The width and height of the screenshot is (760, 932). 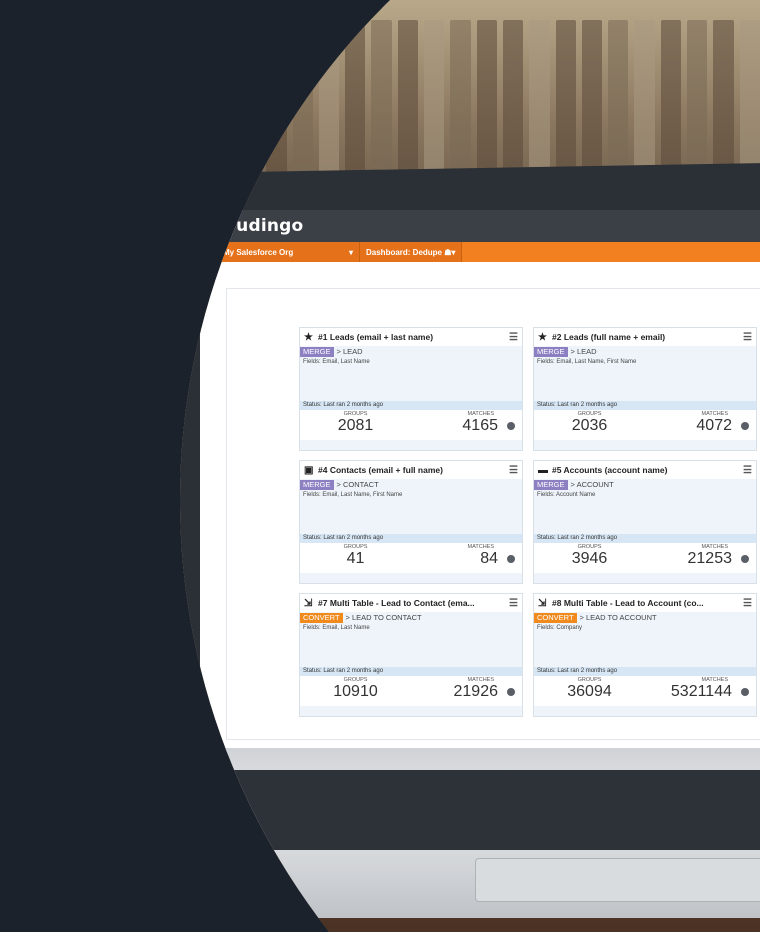 What do you see at coordinates (413, 470) in the screenshot?
I see `card-title: #4 Contacts (email + full name)` at bounding box center [413, 470].